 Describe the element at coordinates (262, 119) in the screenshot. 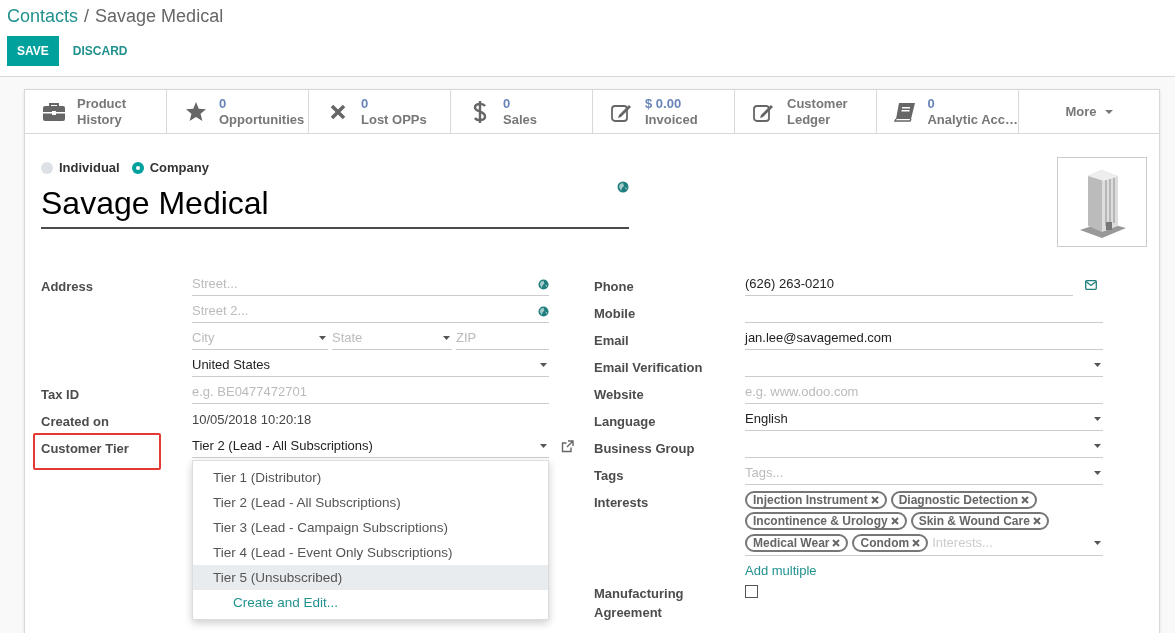

I see `stat-label: Opportunities` at that location.